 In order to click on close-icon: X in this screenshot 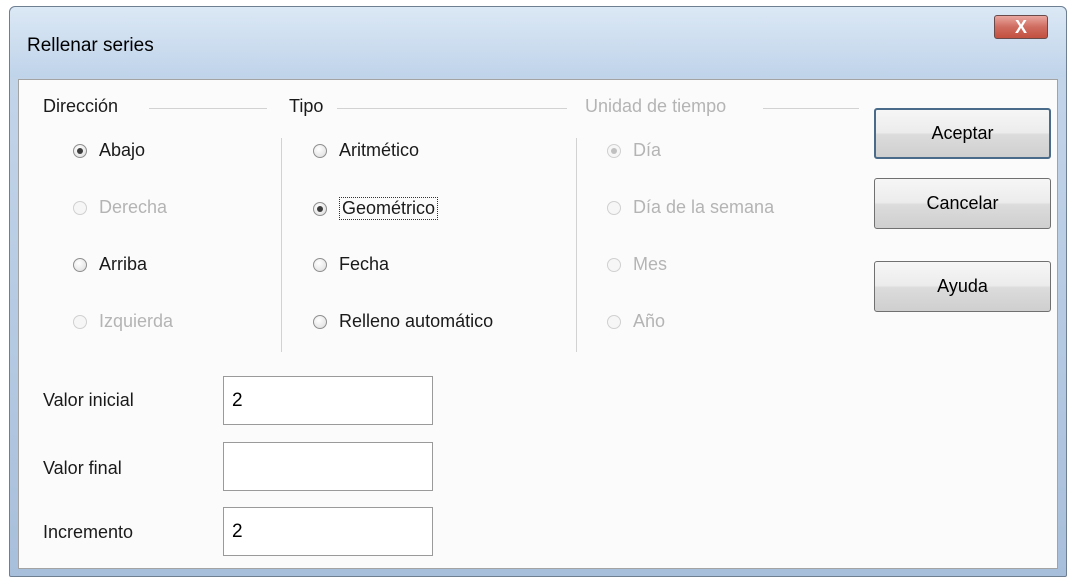, I will do `click(1020, 27)`.